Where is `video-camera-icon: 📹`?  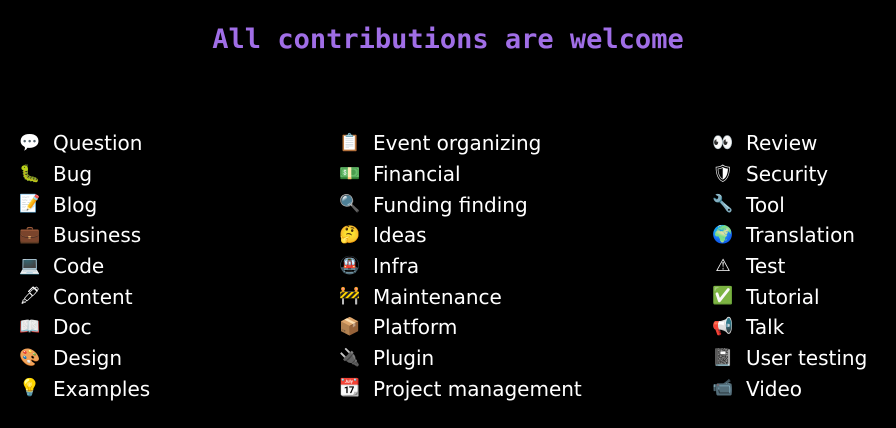 video-camera-icon: 📹 is located at coordinates (723, 388).